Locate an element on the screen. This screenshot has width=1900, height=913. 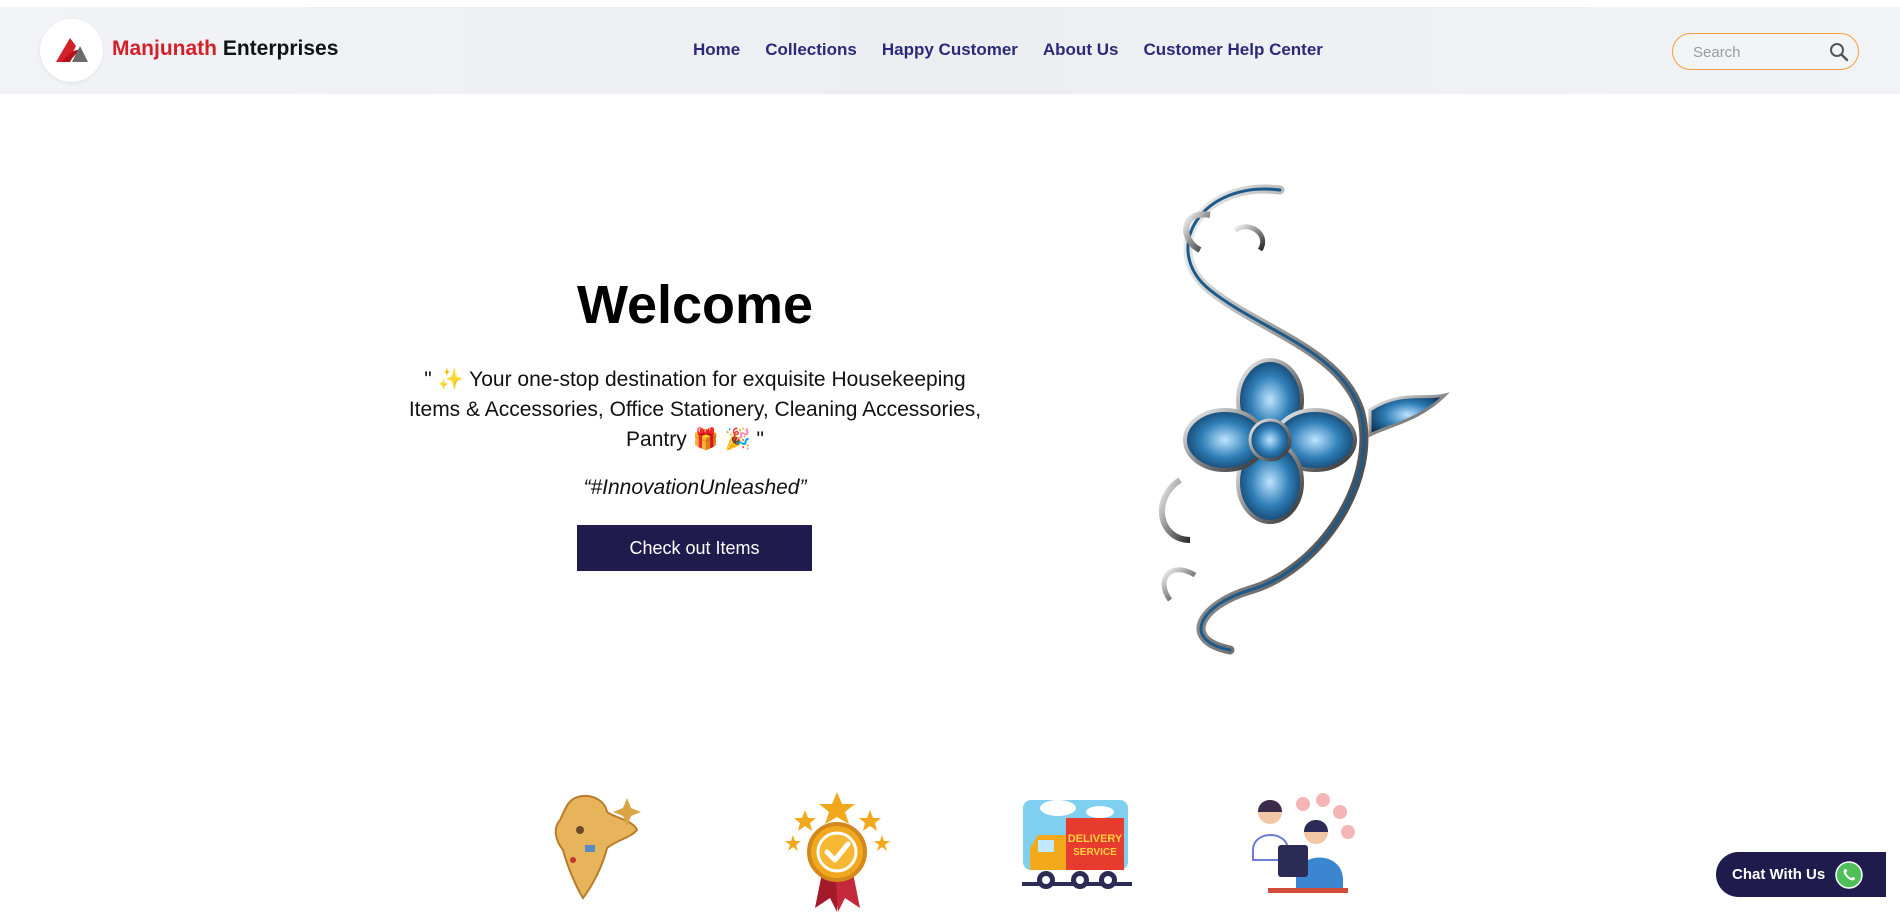
top-strip is located at coordinates (950, 3).